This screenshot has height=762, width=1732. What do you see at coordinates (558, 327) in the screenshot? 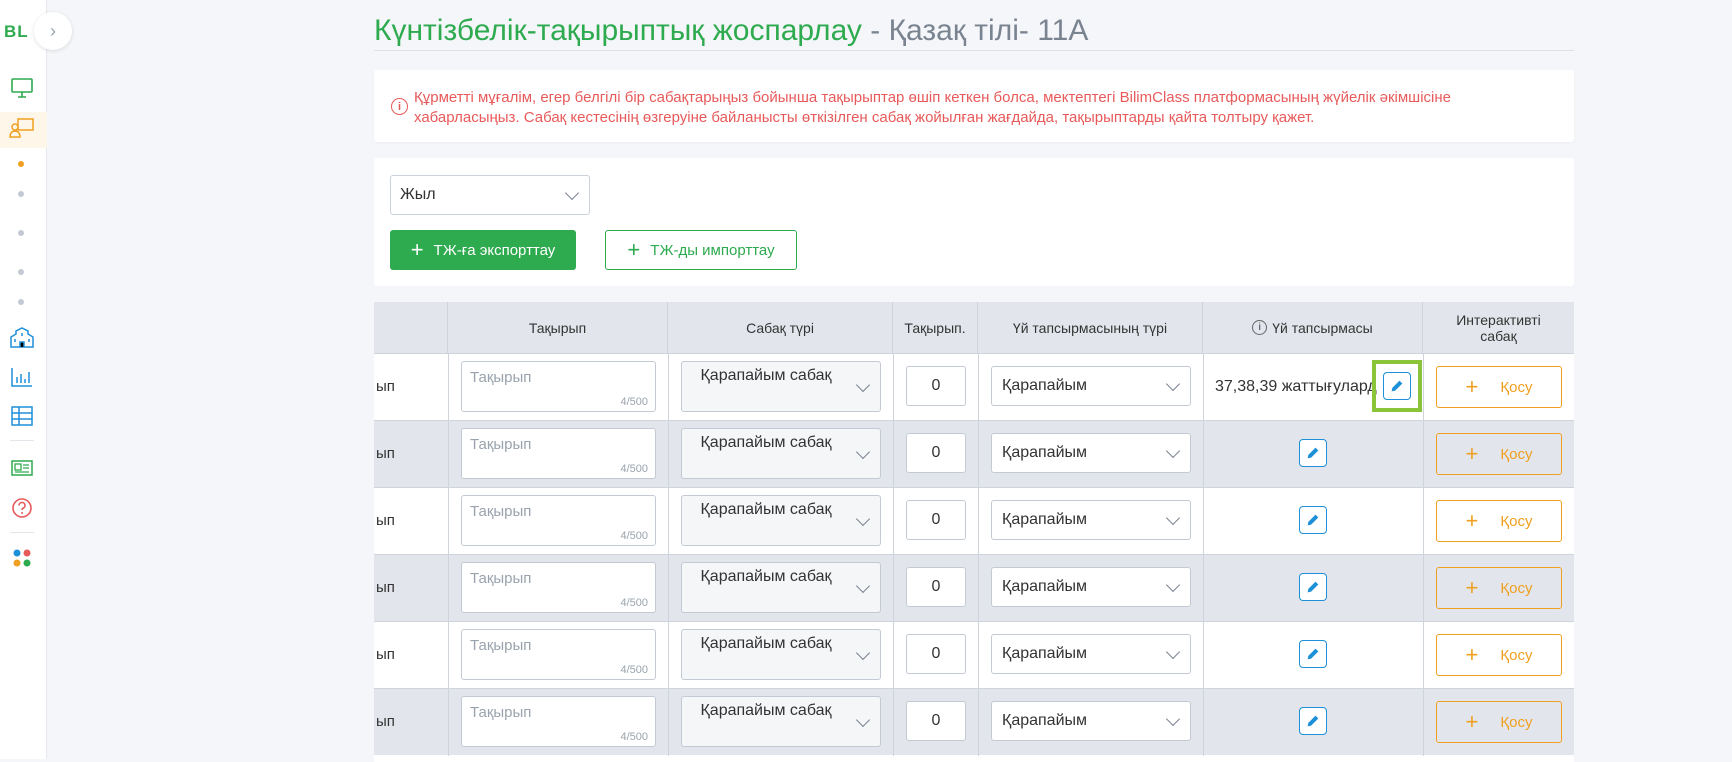
I see `column-header-topic: Тақырып` at bounding box center [558, 327].